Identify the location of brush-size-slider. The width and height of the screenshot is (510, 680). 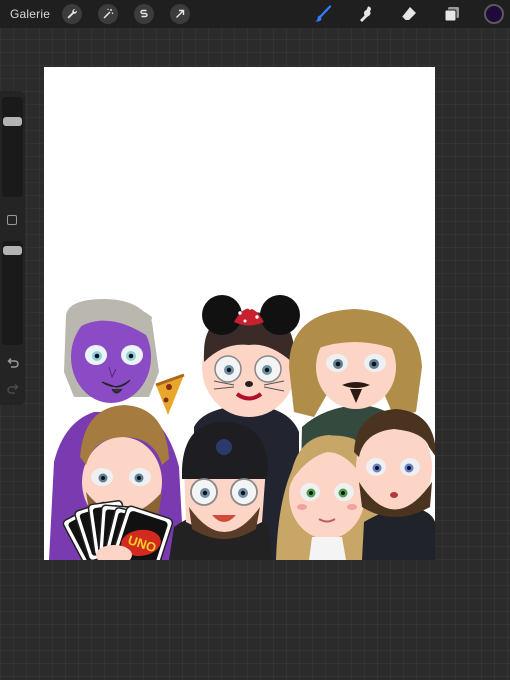
(12, 147).